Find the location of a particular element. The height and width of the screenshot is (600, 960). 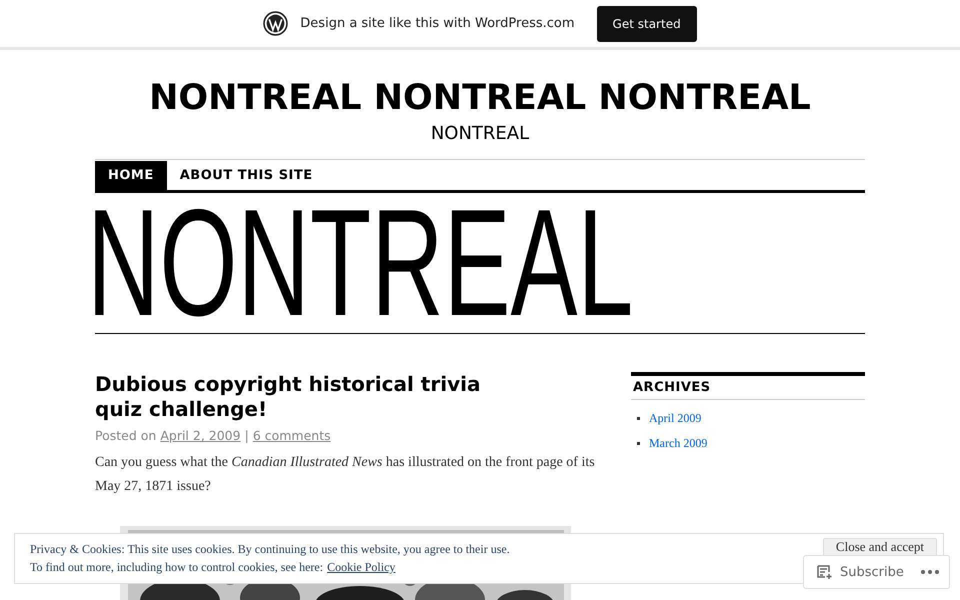

promo-text: Design a site like this with WordPress.com is located at coordinates (437, 23).